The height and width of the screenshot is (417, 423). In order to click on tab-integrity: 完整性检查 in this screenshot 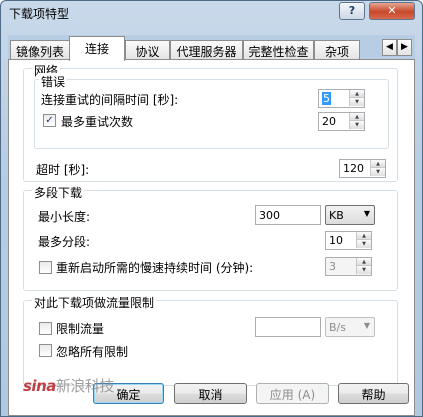, I will do `click(278, 49)`.